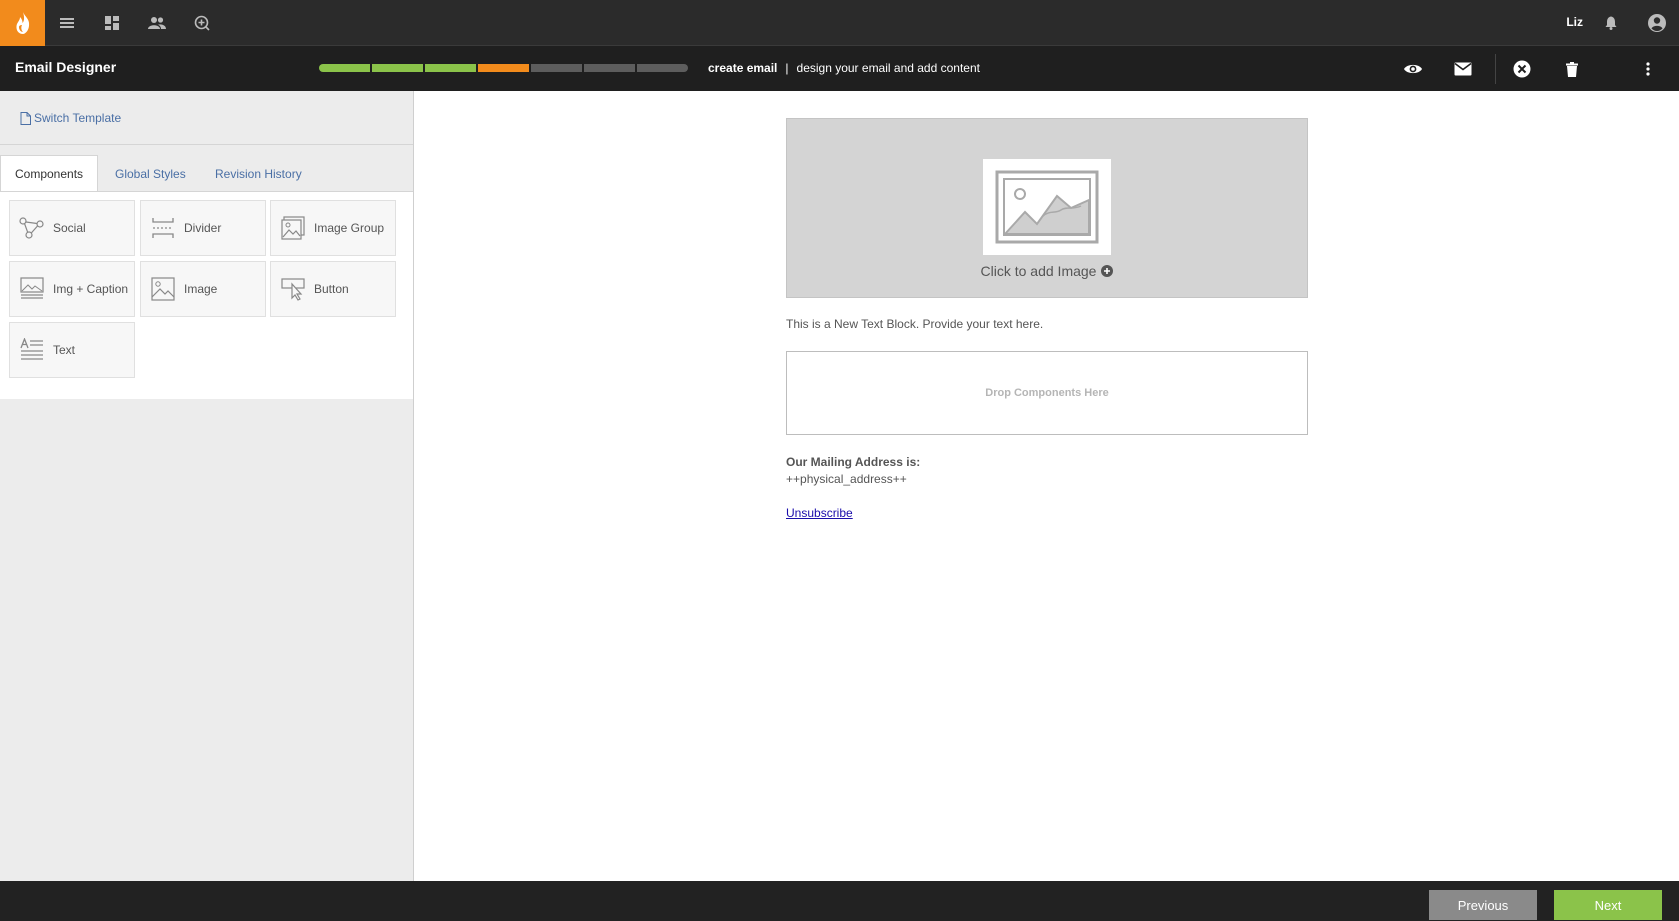 The image size is (1679, 921). I want to click on user-name: Liz, so click(1574, 22).